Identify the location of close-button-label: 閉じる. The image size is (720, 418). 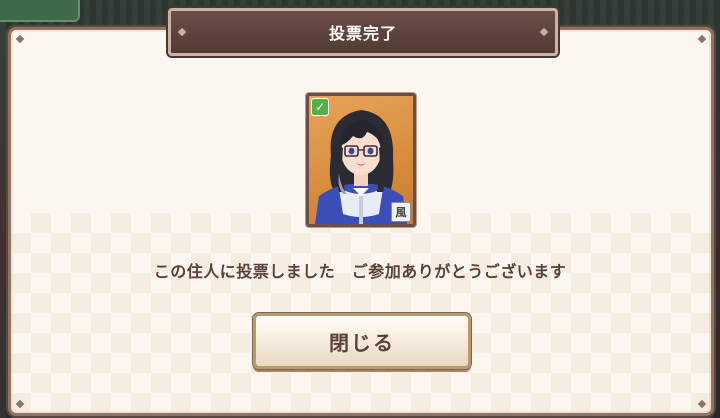
(362, 342).